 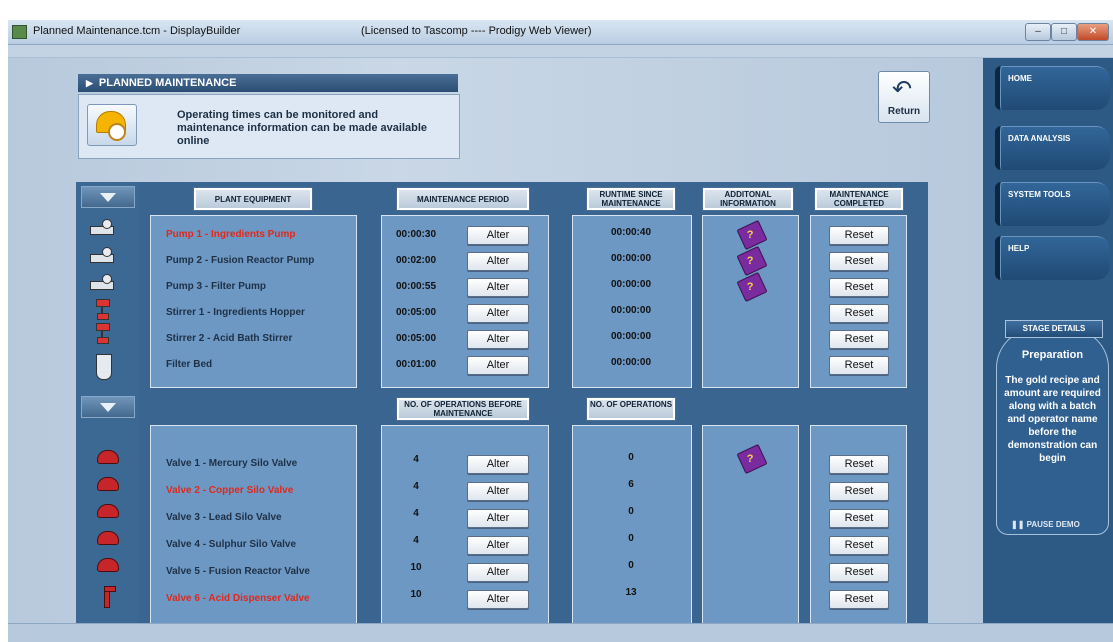 I want to click on equipment-name: Stirrer 2 - Acid Bath Stirrer, so click(x=229, y=338).